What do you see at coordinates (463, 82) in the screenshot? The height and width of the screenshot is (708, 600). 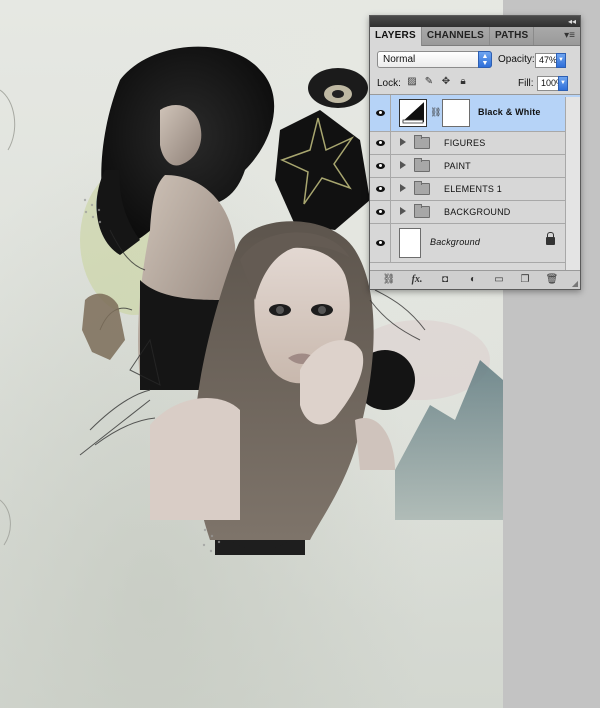 I see `lock-all-icon: 🔒︎` at bounding box center [463, 82].